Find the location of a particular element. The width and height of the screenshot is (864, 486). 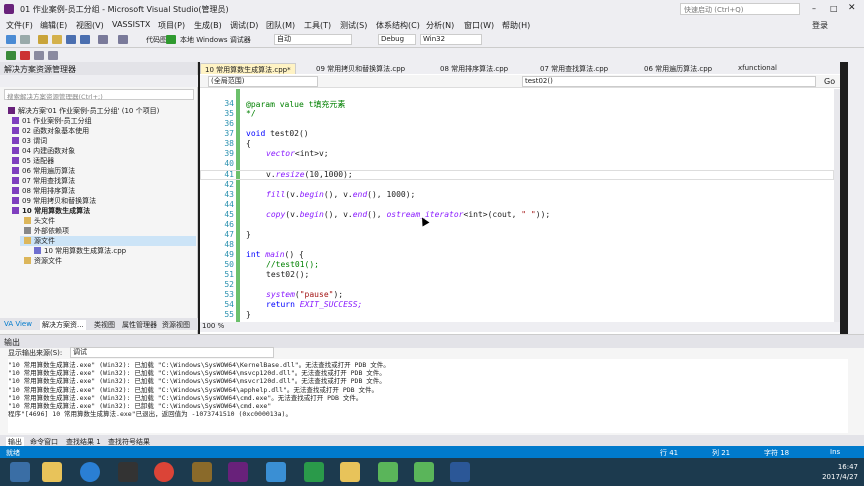

configuration-combo: Debug is located at coordinates (397, 39).